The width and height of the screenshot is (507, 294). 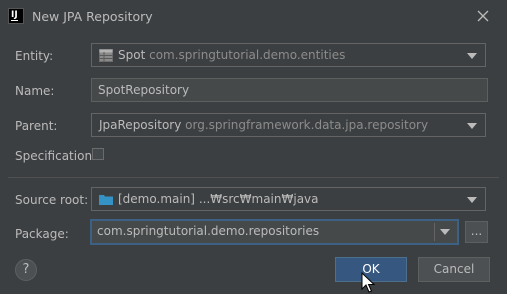 I want to click on entity-combobox: Spot com.springtutorial.demo.entities, so click(x=288, y=55).